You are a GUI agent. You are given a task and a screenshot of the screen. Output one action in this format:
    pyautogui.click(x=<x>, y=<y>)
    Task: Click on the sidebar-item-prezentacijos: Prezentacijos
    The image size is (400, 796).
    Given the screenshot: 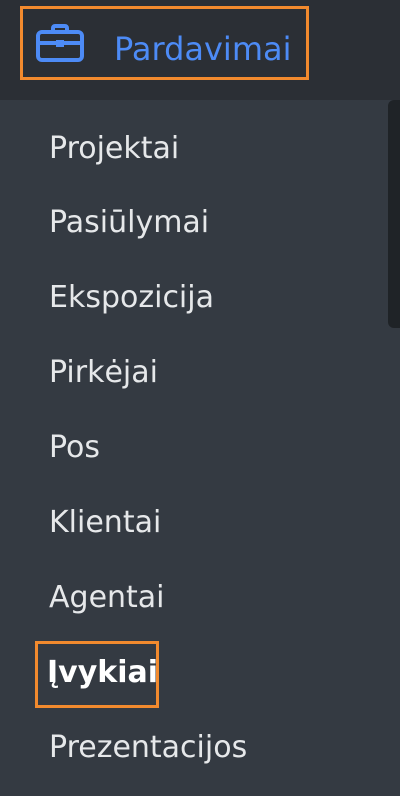 What is the action you would take?
    pyautogui.click(x=148, y=748)
    